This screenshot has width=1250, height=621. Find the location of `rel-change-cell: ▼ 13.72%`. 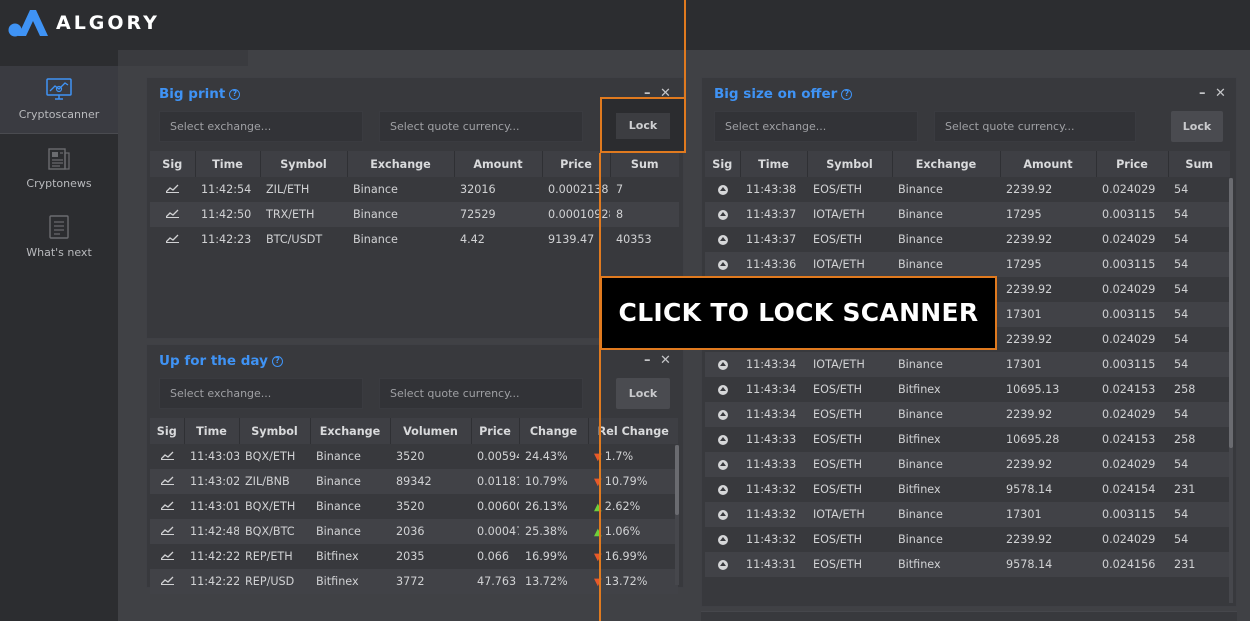

rel-change-cell: ▼ 13.72% is located at coordinates (633, 581).